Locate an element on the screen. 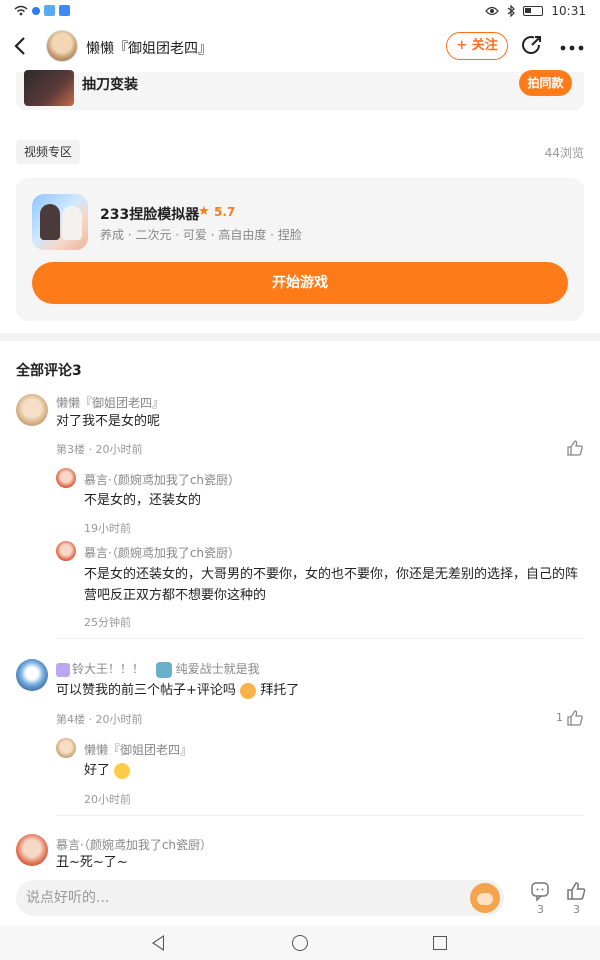 This screenshot has height=960, width=600. game-name: 233捏脸模拟器 is located at coordinates (150, 215).